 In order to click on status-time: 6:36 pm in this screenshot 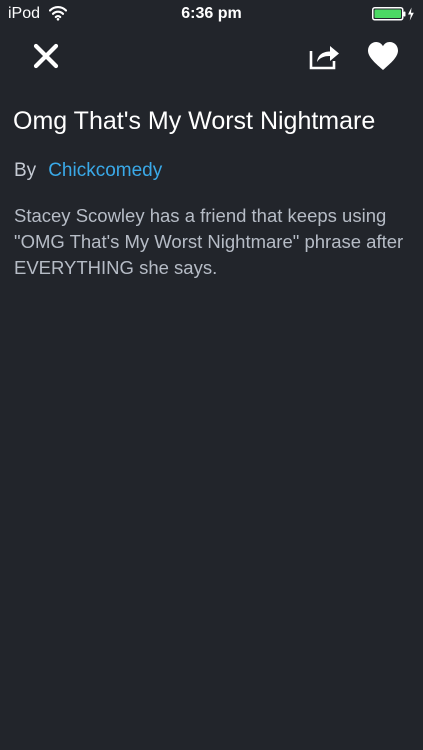, I will do `click(211, 13)`.